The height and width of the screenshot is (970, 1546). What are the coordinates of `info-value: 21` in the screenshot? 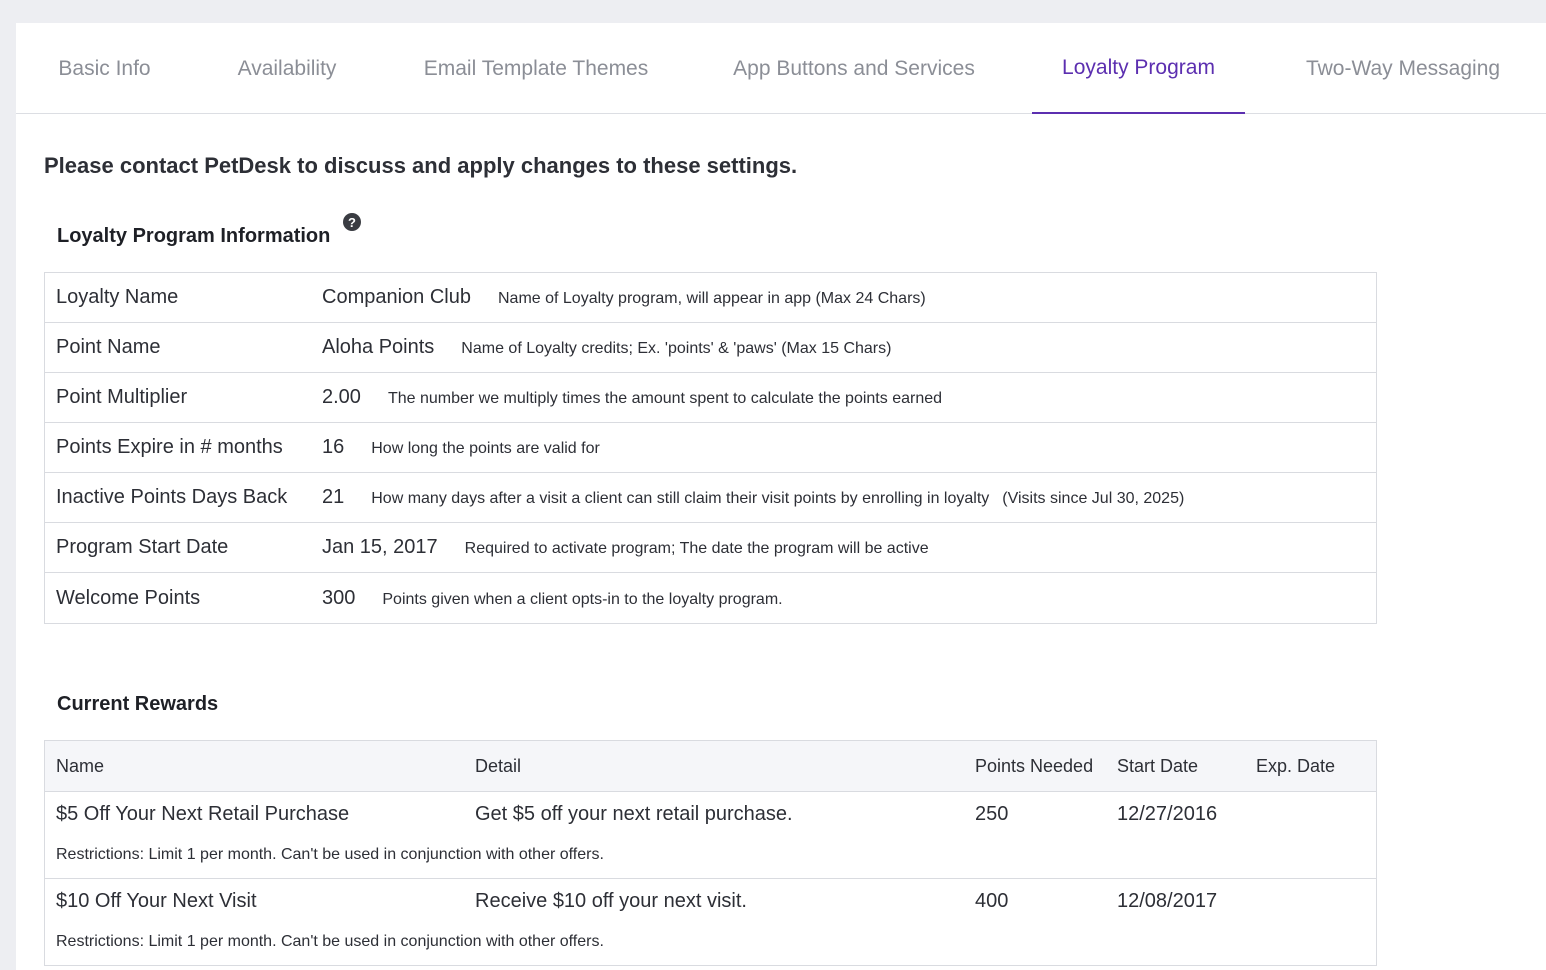 It's located at (333, 497).